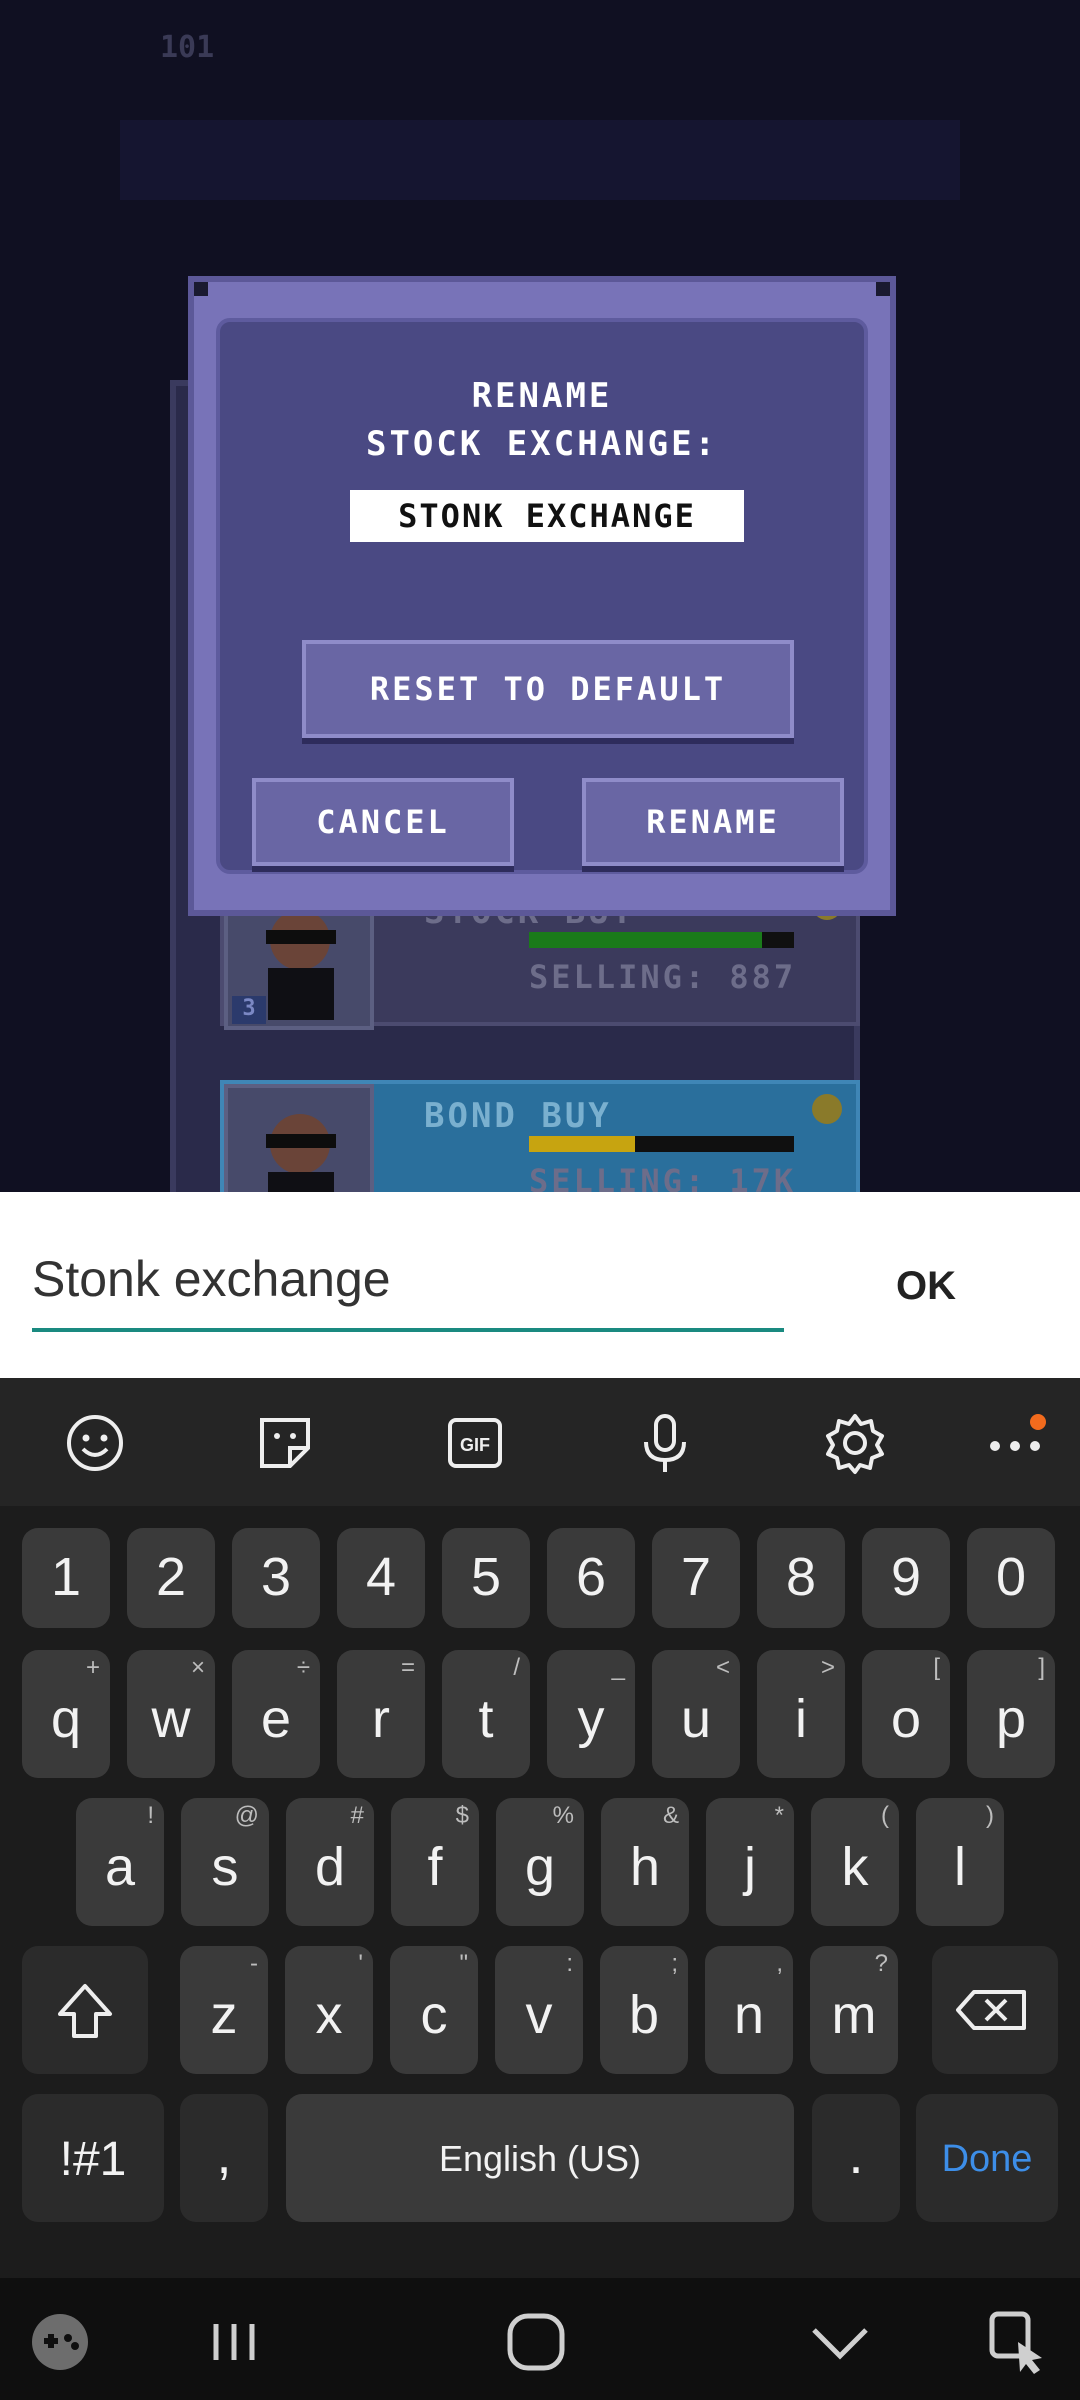 This screenshot has width=1080, height=2400. I want to click on comma-key: ,, so click(224, 2158).